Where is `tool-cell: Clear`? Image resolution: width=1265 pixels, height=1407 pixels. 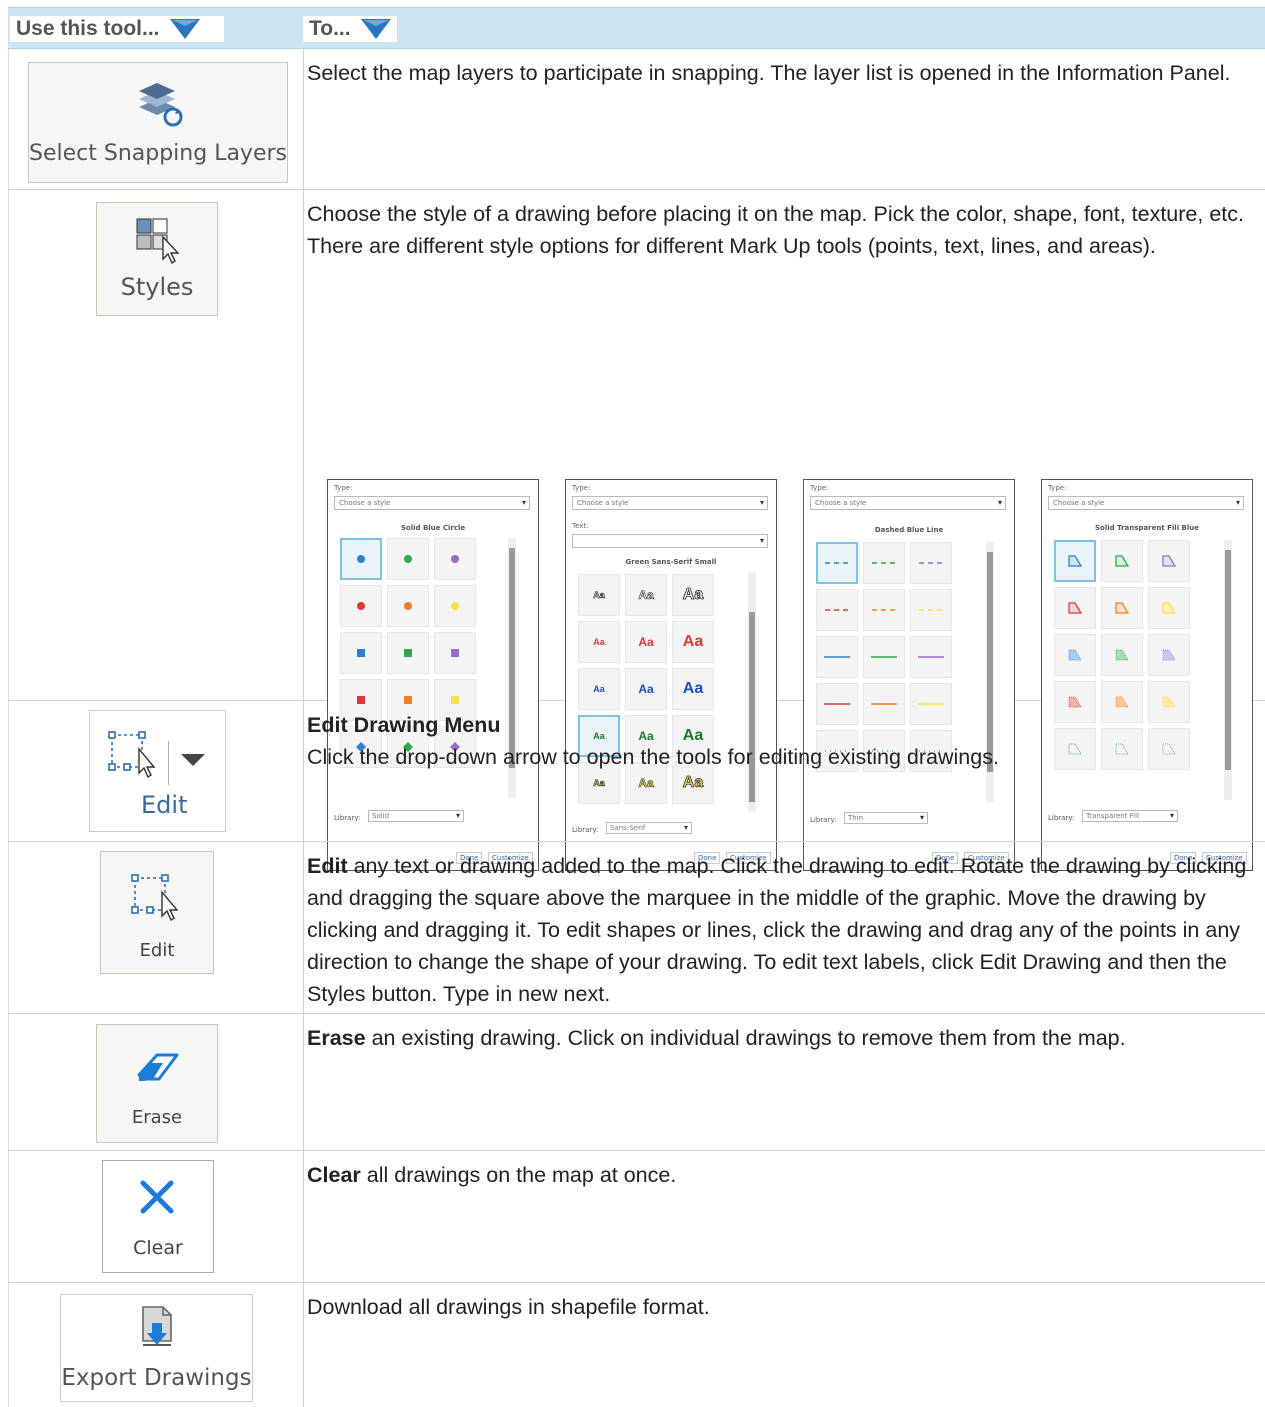 tool-cell: Clear is located at coordinates (156, 1216).